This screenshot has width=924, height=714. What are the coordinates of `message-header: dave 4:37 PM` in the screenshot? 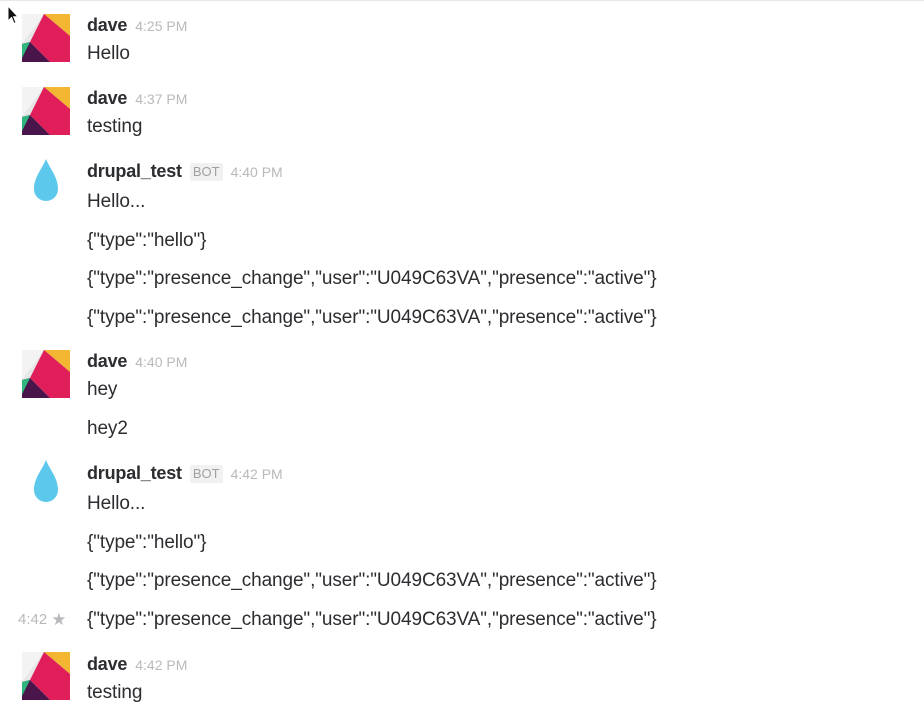 It's located at (137, 98).